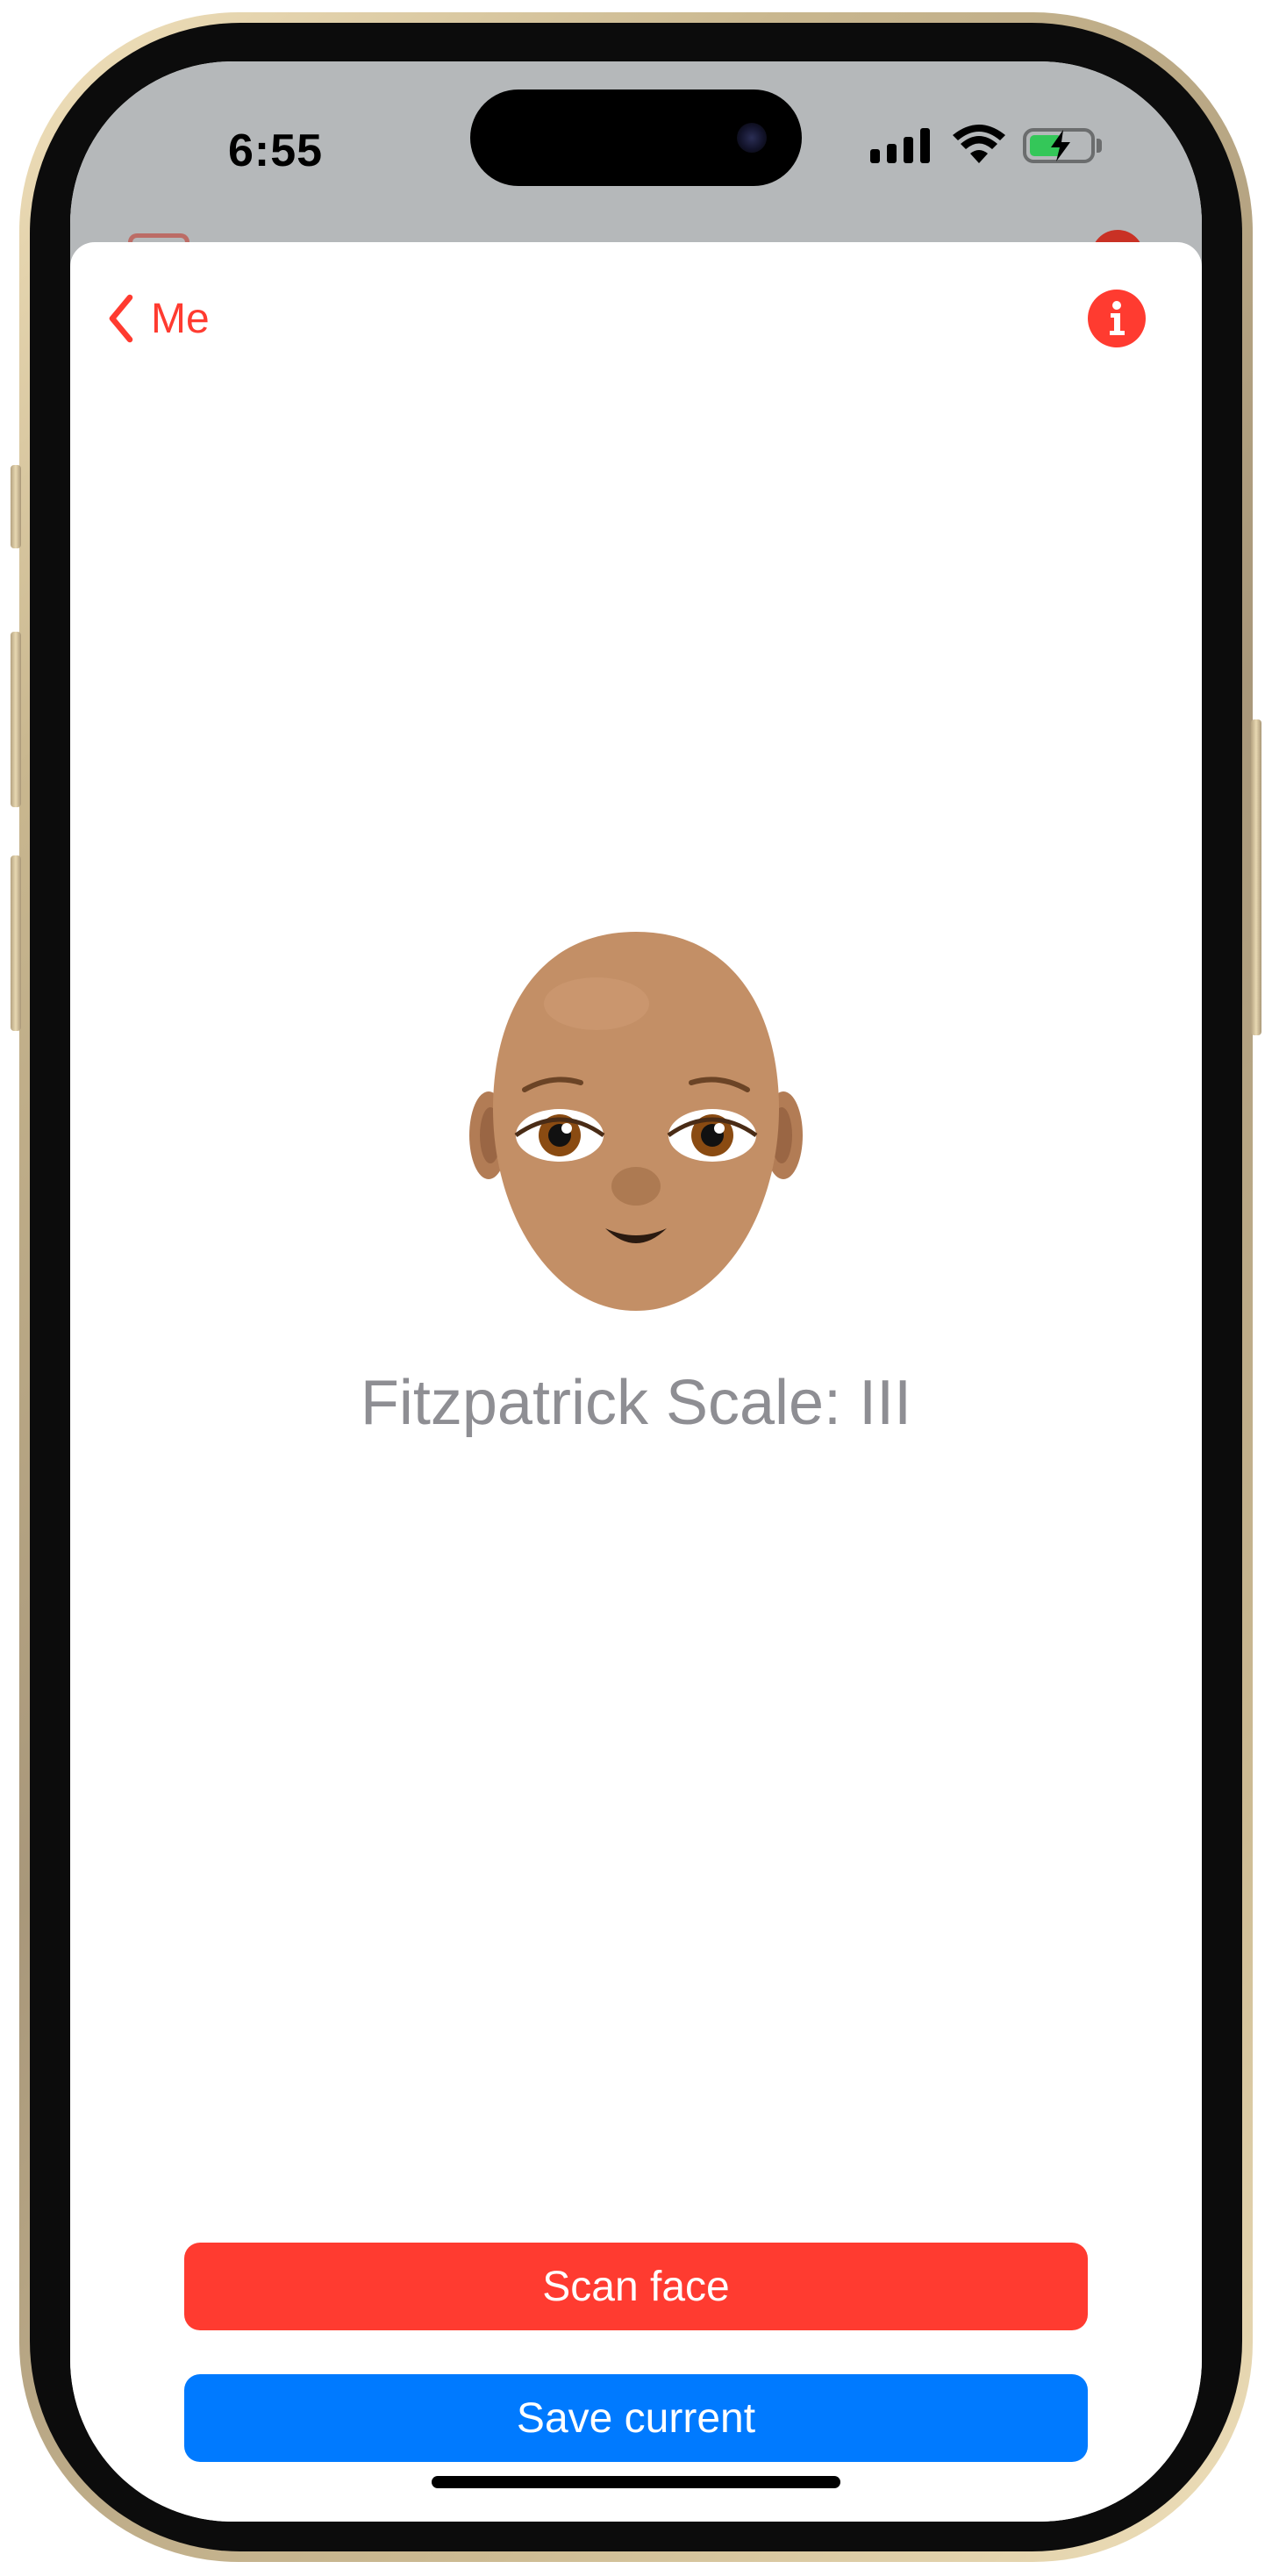  What do you see at coordinates (636, 137) in the screenshot?
I see `dynamic-island` at bounding box center [636, 137].